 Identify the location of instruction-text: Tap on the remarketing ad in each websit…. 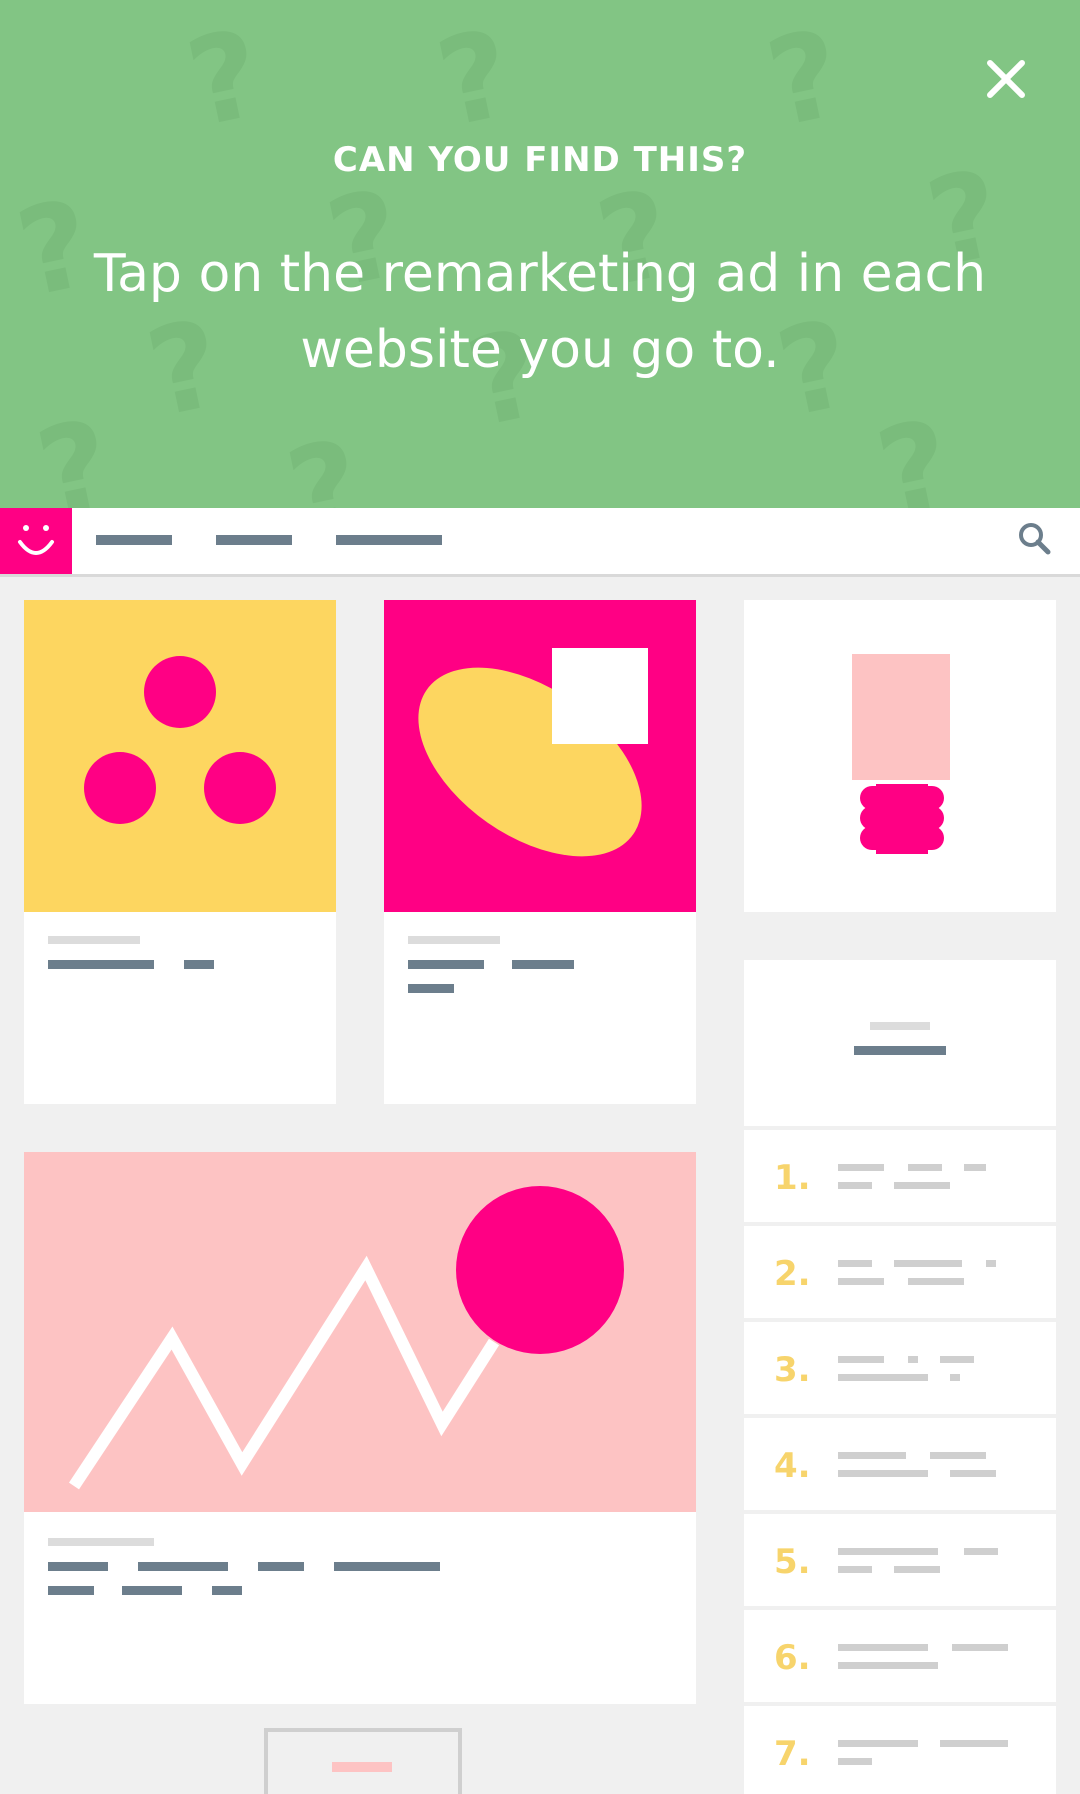
(540, 312).